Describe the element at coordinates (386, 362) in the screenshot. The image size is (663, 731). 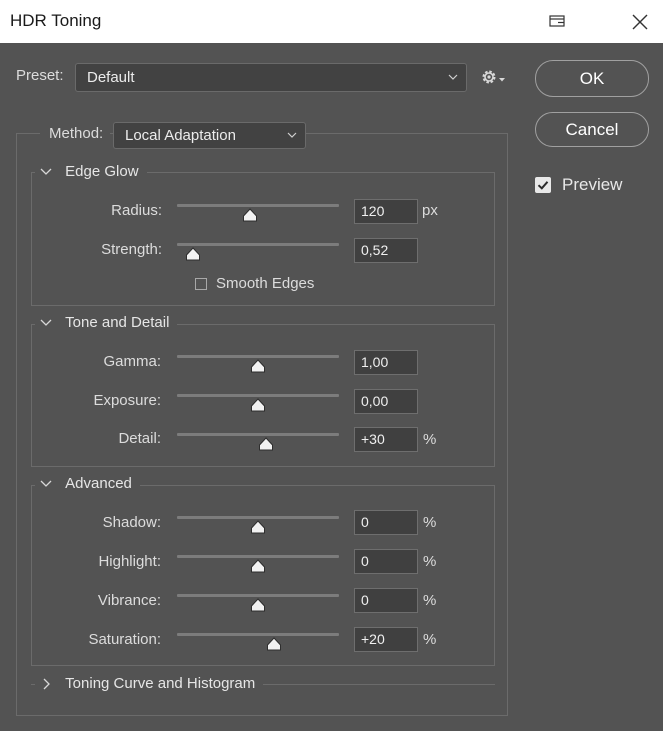
I see `gamma-input: 1,00` at that location.